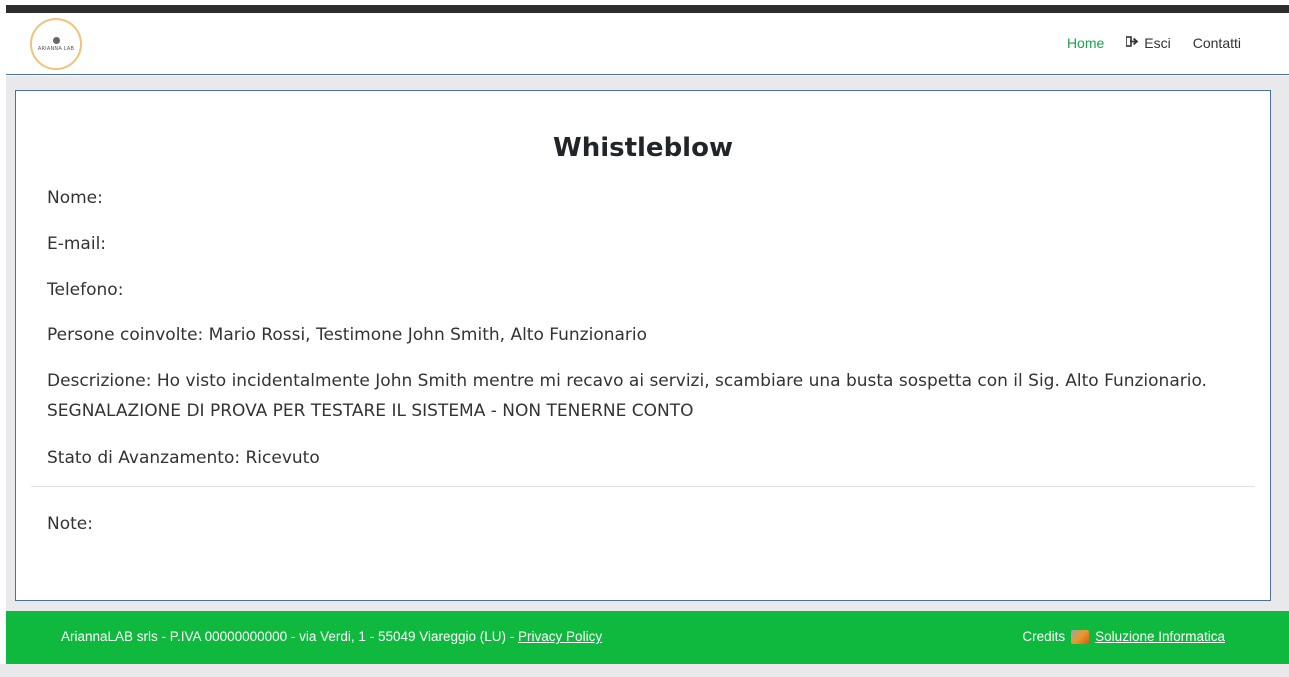  I want to click on field-stato: Stato di Avanzamento: Ricevuto, so click(183, 458).